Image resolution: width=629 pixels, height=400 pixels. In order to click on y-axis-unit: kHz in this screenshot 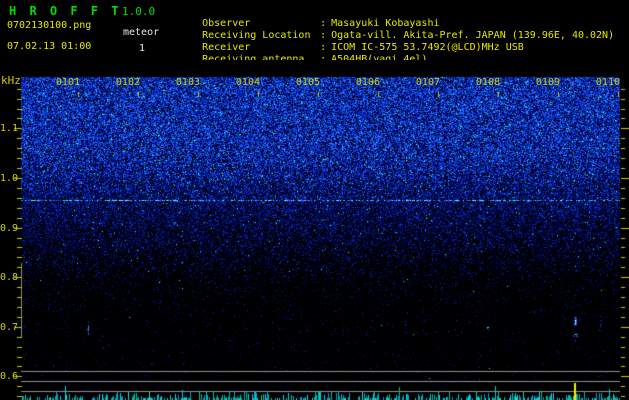, I will do `click(11, 80)`.